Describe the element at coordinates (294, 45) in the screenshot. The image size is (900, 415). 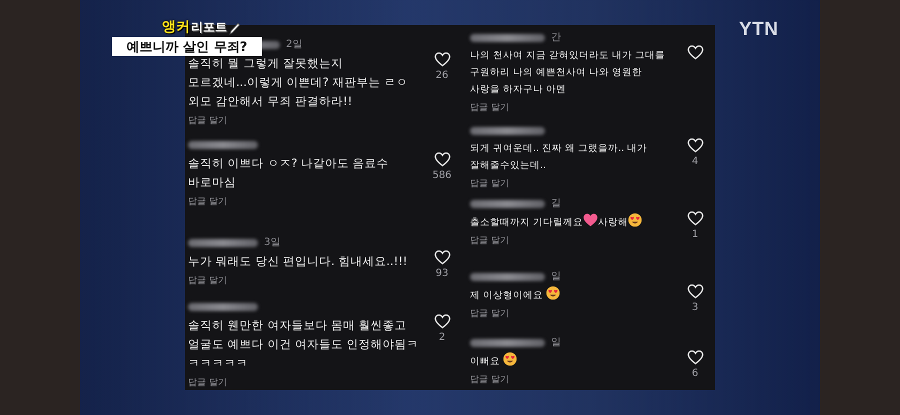
I see `comment-time: 2일` at that location.